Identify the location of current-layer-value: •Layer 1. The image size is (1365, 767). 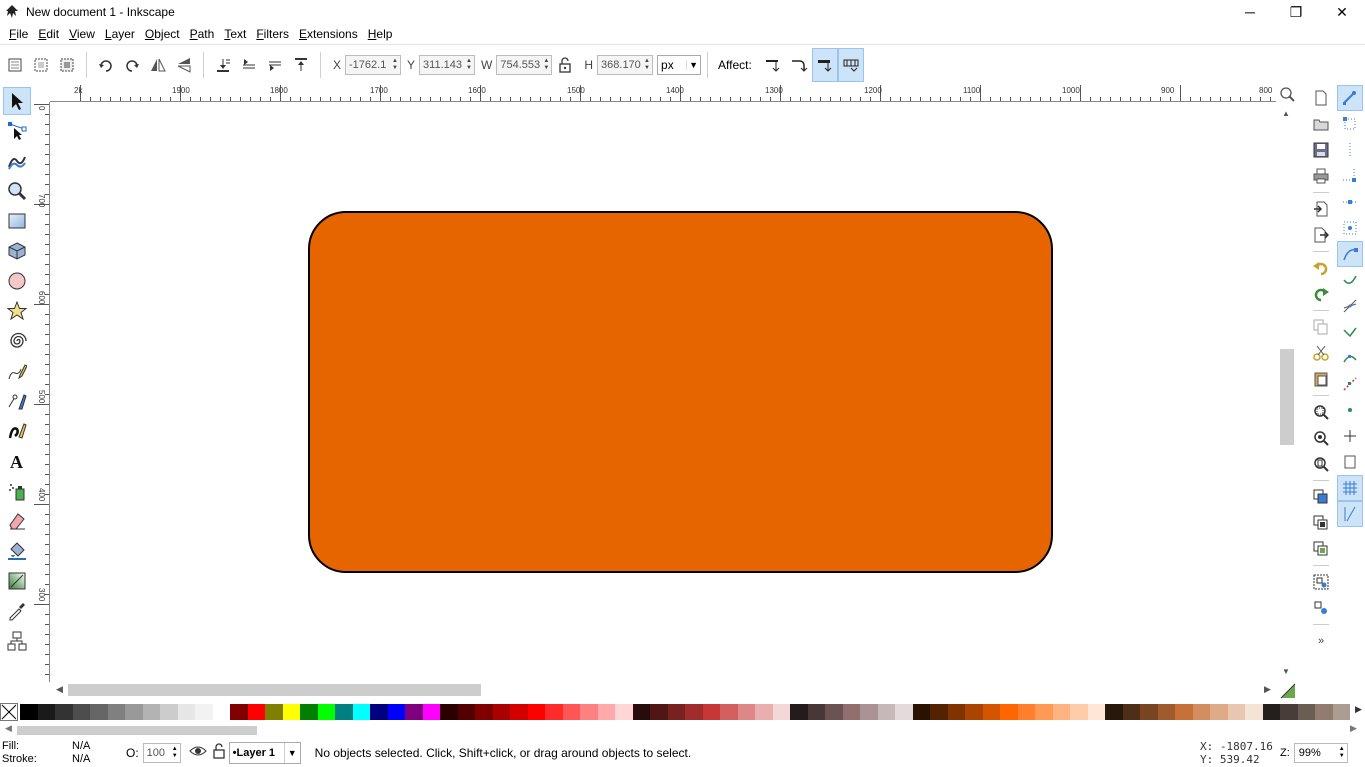
(257, 753).